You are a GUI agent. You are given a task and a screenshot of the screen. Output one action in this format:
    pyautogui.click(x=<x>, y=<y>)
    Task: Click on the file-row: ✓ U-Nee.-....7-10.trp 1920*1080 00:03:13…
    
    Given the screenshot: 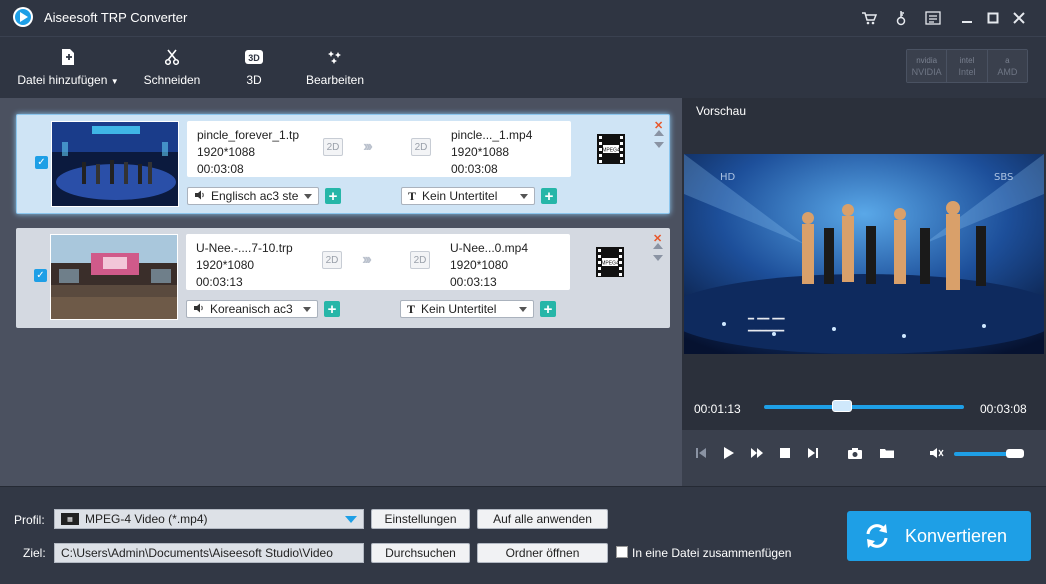 What is the action you would take?
    pyautogui.click(x=343, y=278)
    